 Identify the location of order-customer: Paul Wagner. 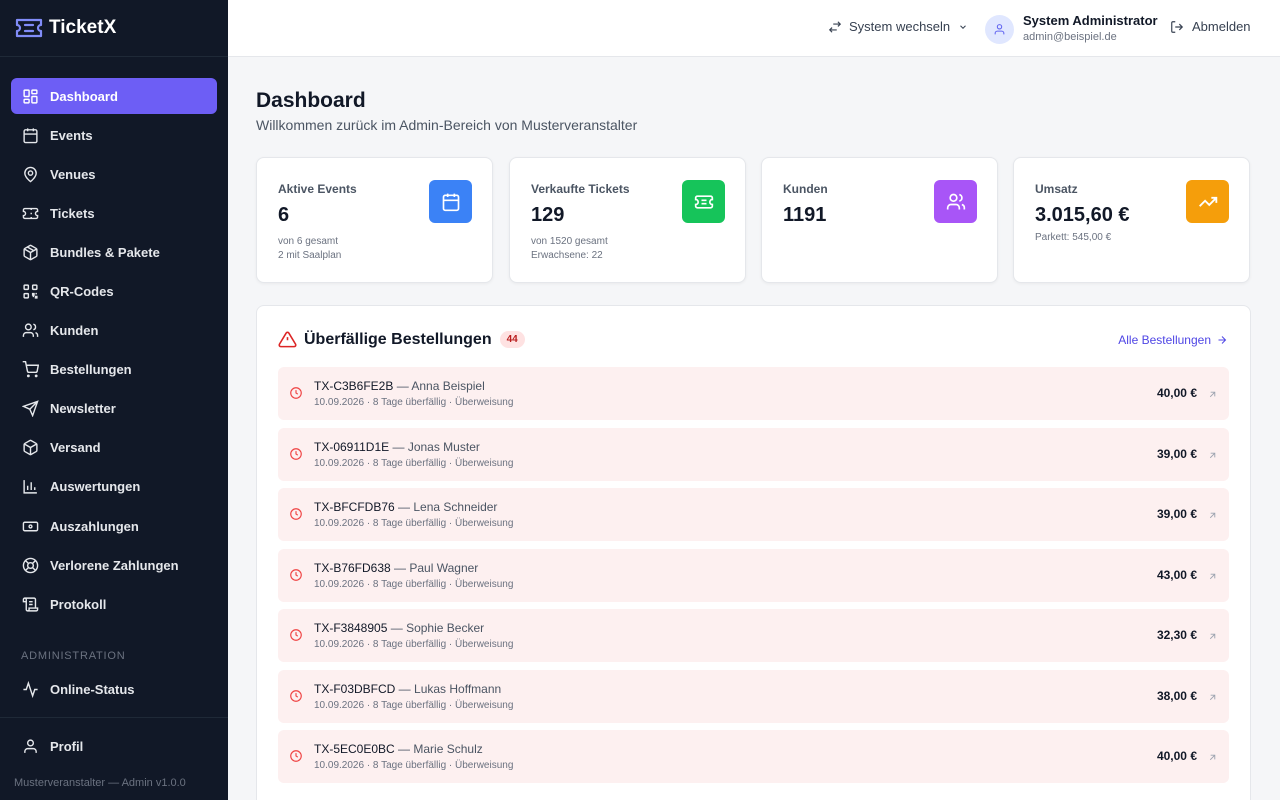
(444, 567).